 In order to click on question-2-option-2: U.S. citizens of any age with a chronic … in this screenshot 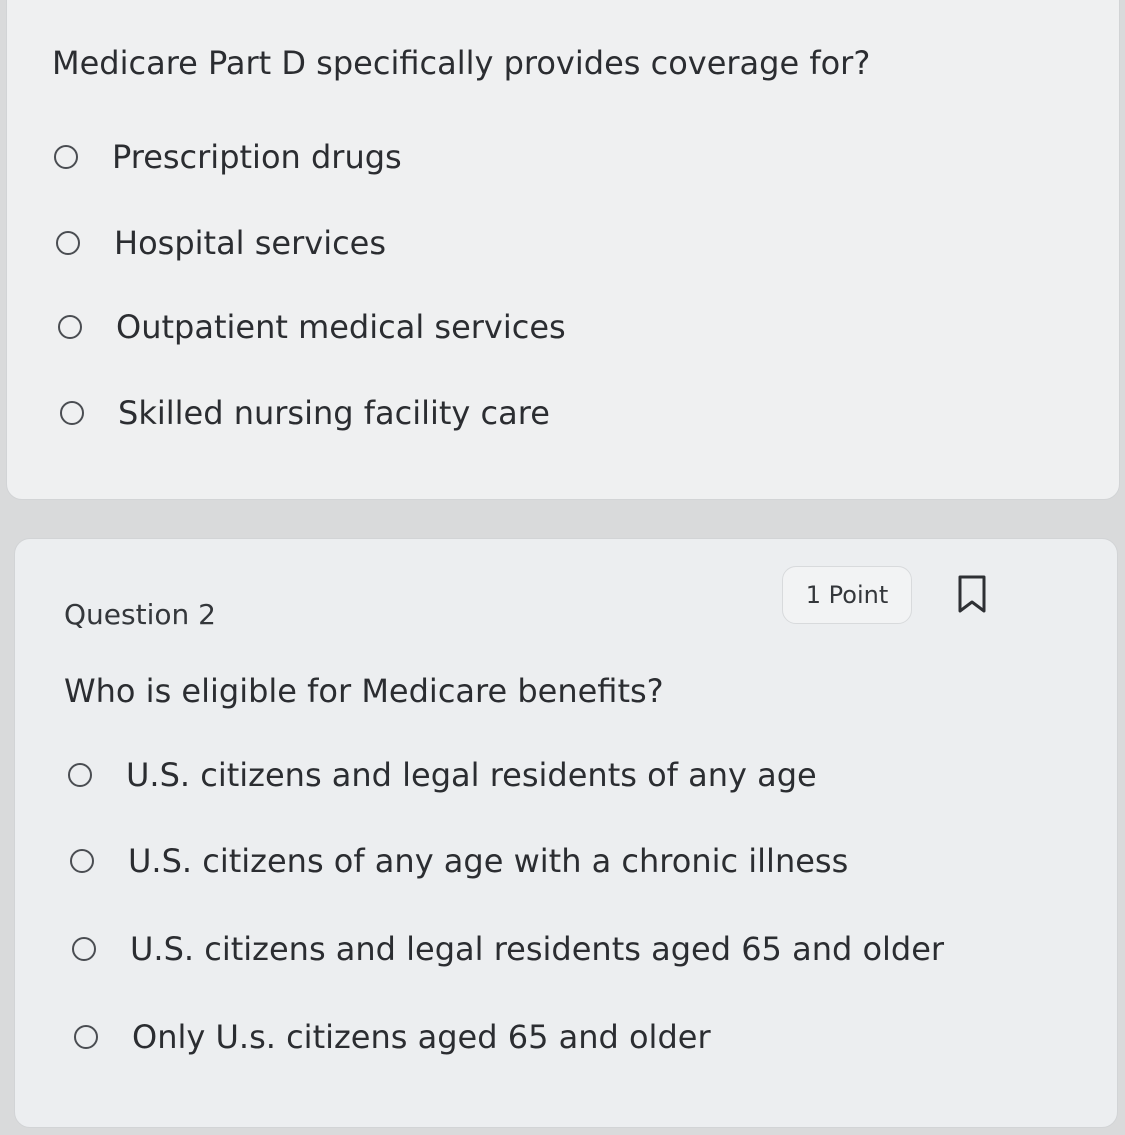, I will do `click(459, 861)`.